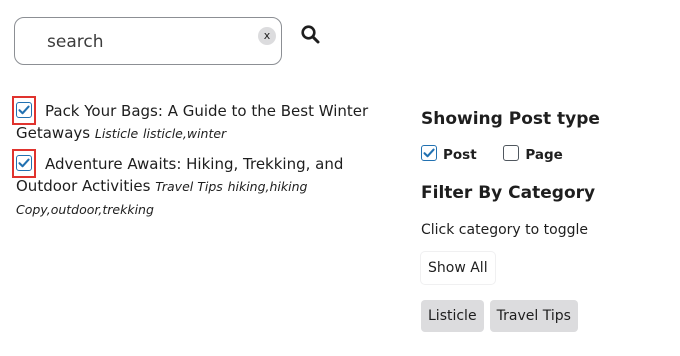 The width and height of the screenshot is (680, 356). Describe the element at coordinates (504, 230) in the screenshot. I see `category-hint: Click category to toggle` at that location.